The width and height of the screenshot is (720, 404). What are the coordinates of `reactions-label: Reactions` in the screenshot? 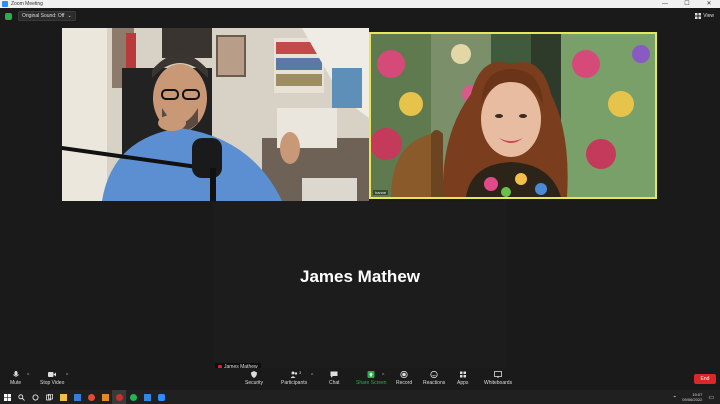 It's located at (434, 383).